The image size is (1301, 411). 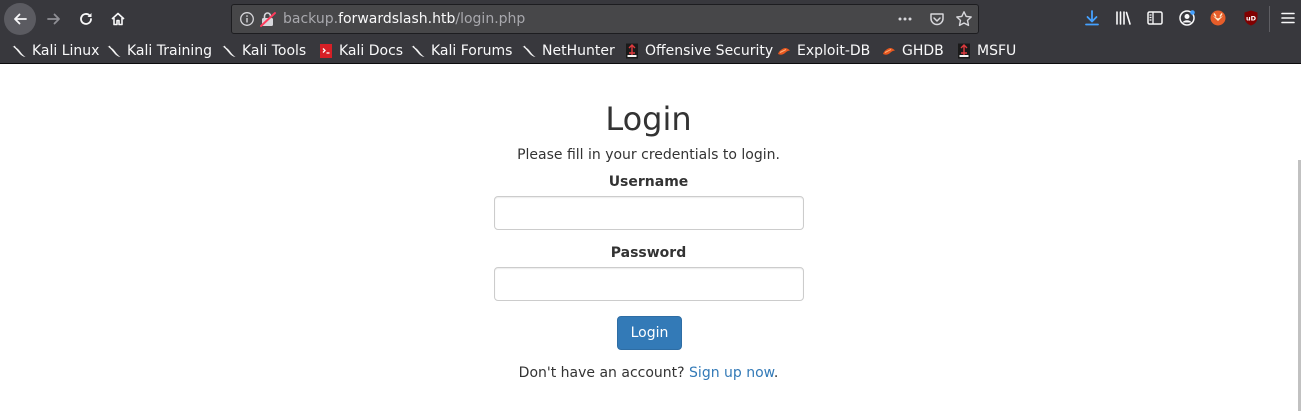 I want to click on bookmark-label: Kali Training, so click(x=169, y=50).